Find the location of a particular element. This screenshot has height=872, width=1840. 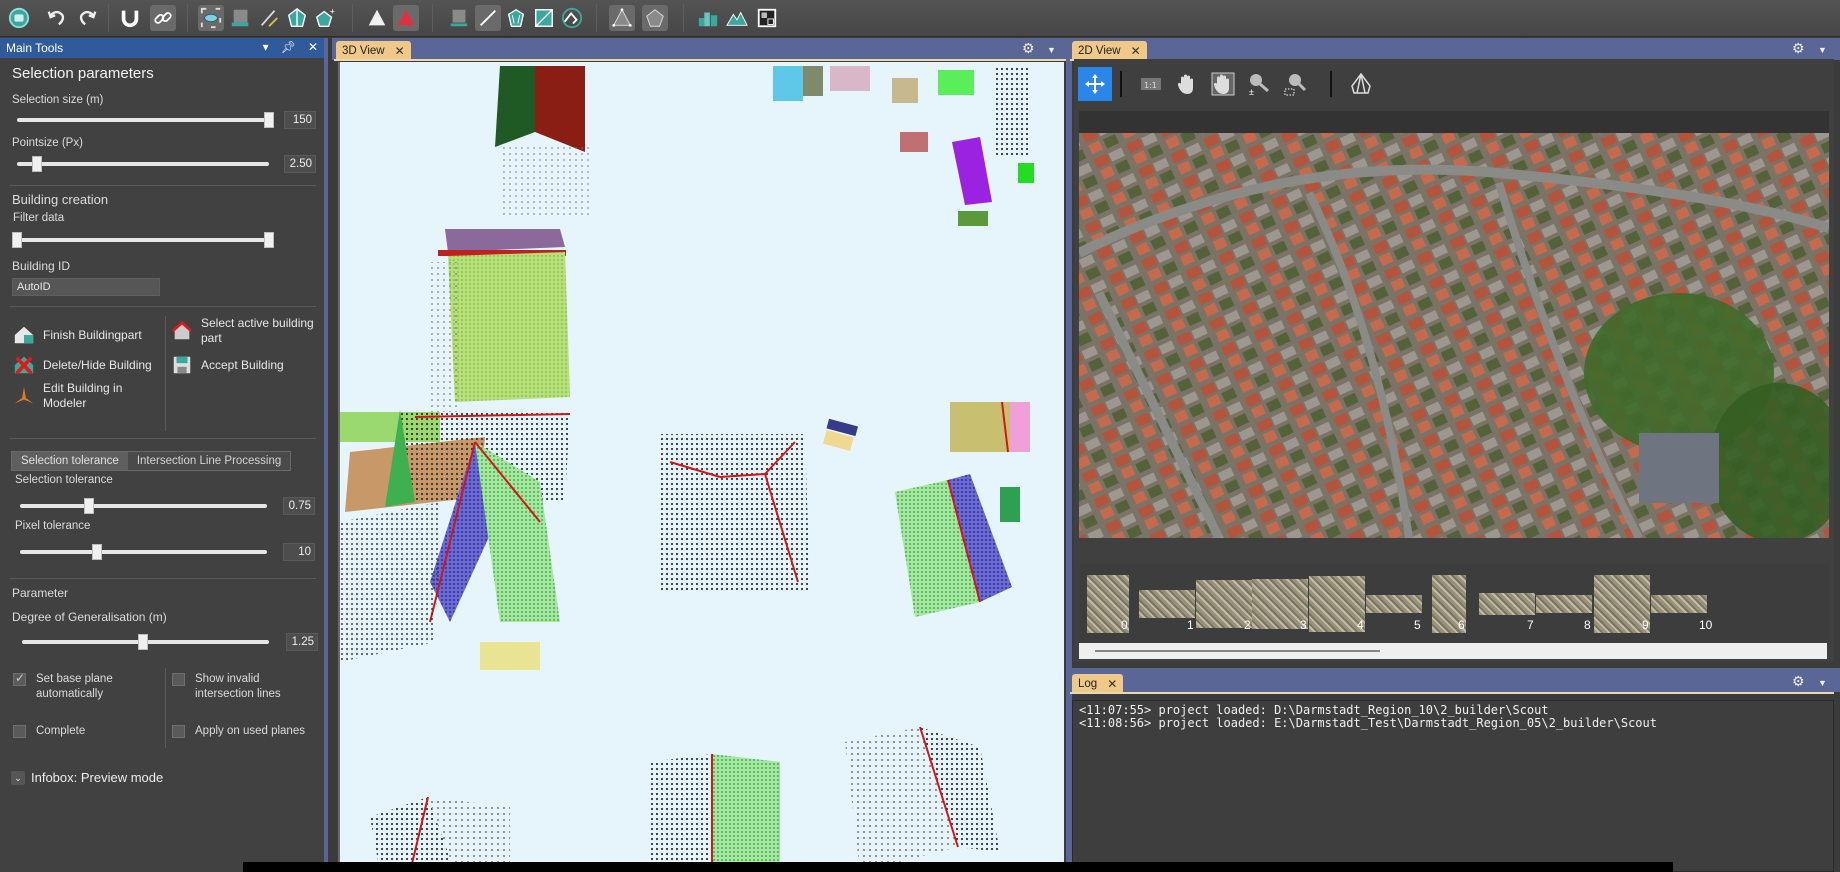

triangle-vertices-icon is located at coordinates (622, 17).